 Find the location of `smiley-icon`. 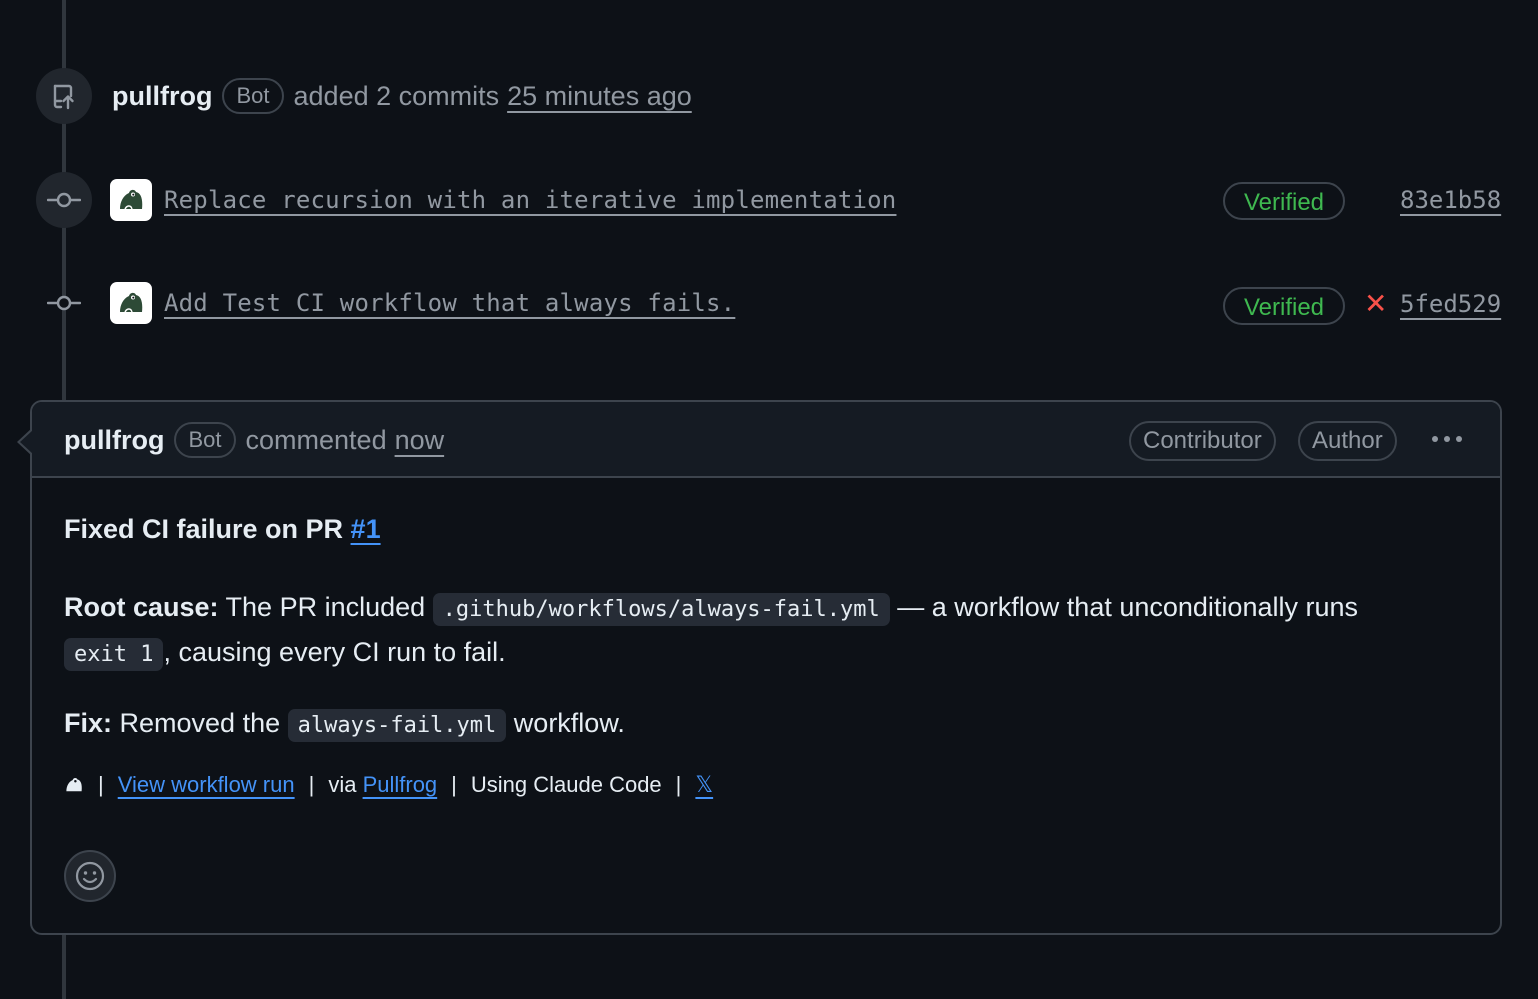

smiley-icon is located at coordinates (90, 876).